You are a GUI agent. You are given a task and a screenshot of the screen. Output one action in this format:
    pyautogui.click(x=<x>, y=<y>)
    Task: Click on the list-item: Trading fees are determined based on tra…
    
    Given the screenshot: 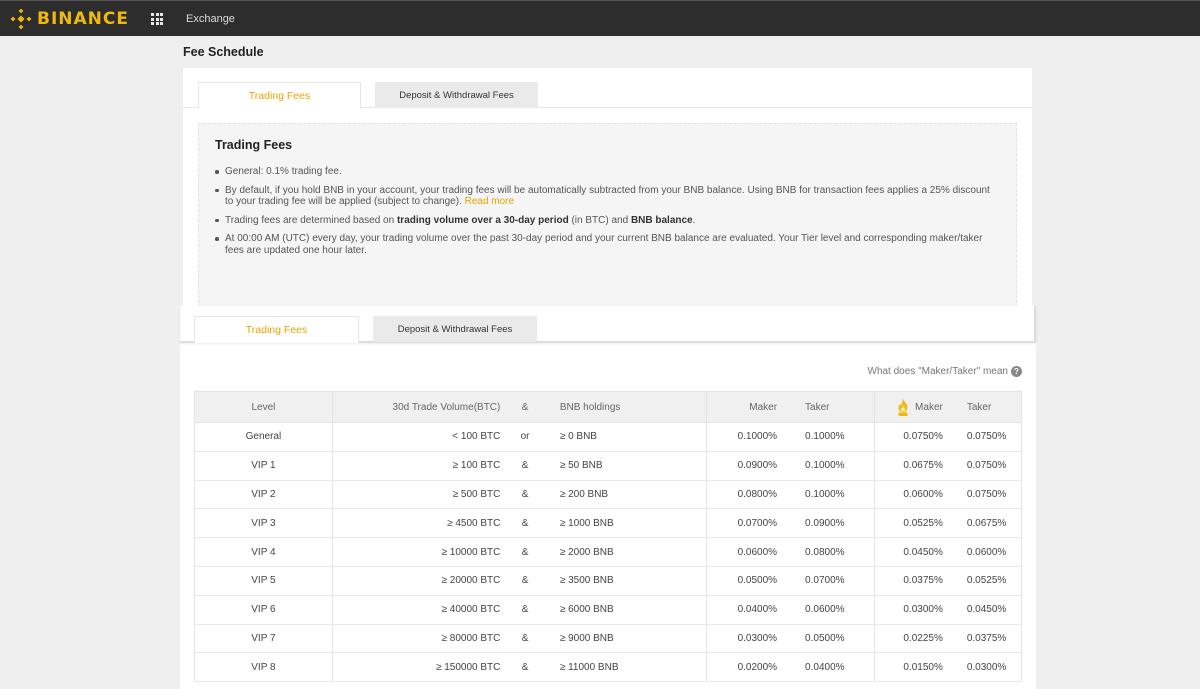 What is the action you would take?
    pyautogui.click(x=605, y=221)
    